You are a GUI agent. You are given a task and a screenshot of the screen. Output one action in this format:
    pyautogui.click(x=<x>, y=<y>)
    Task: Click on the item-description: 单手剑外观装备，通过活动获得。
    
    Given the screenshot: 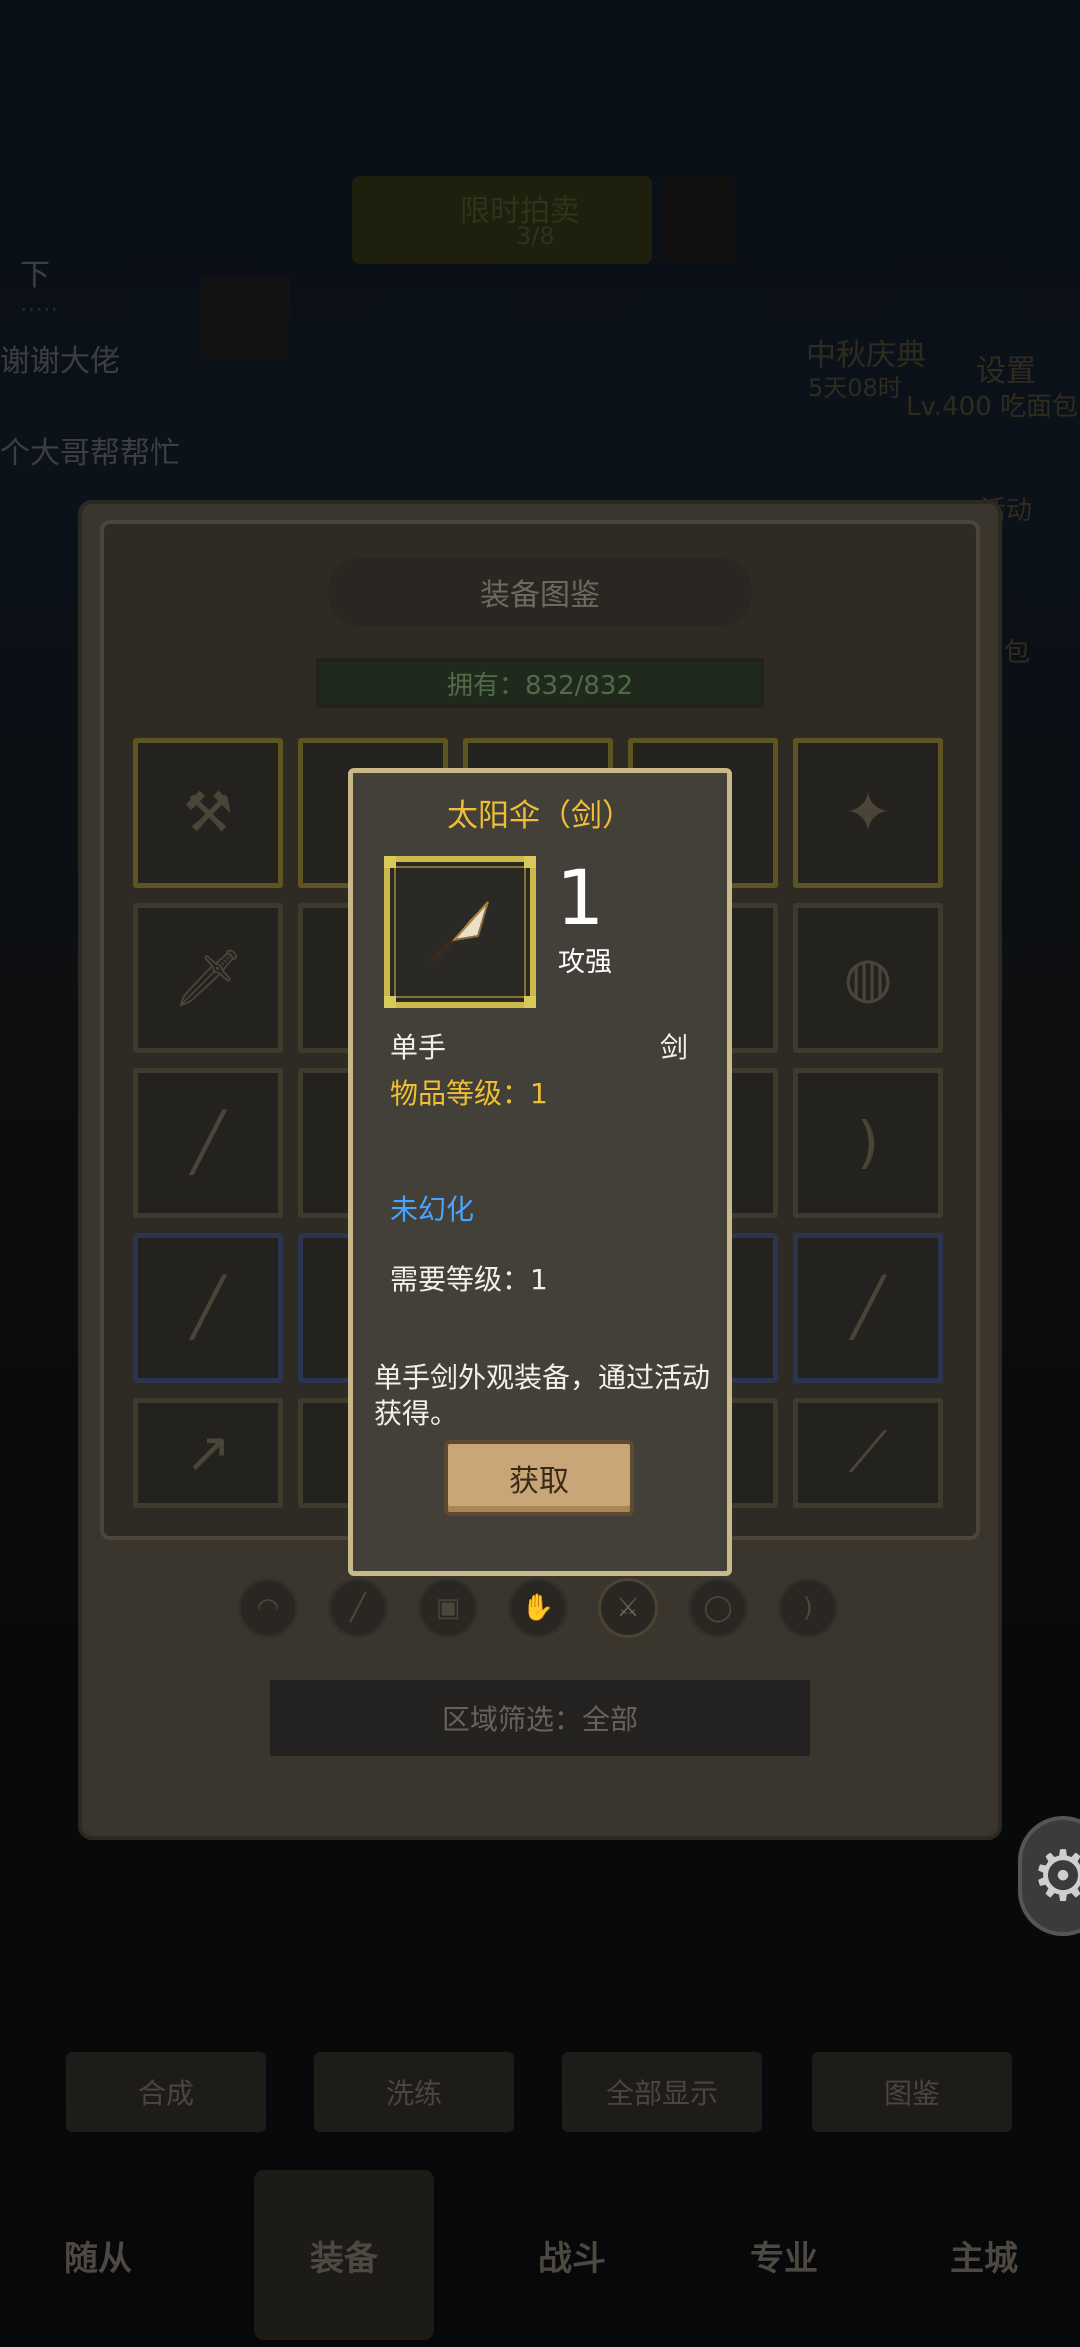 What is the action you would take?
    pyautogui.click(x=542, y=1395)
    